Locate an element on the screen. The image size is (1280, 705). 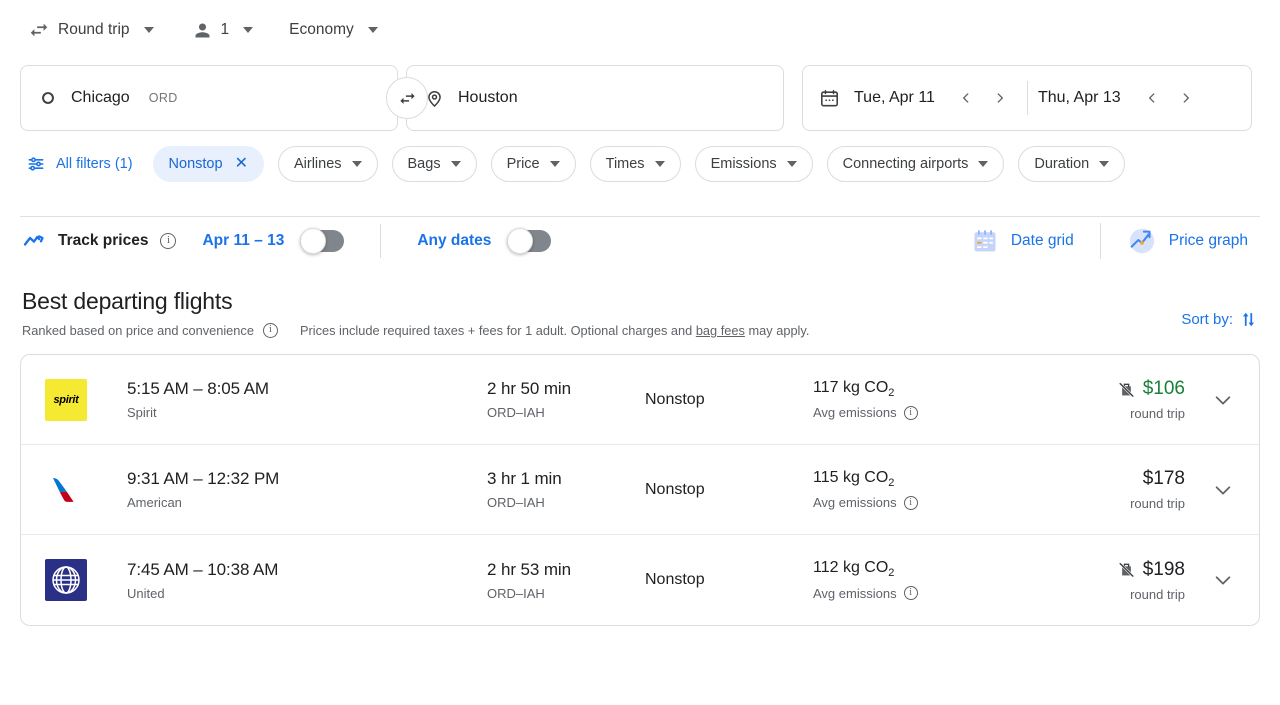
filter-chip-nonstop: Nonstop ✕ is located at coordinates (208, 164).